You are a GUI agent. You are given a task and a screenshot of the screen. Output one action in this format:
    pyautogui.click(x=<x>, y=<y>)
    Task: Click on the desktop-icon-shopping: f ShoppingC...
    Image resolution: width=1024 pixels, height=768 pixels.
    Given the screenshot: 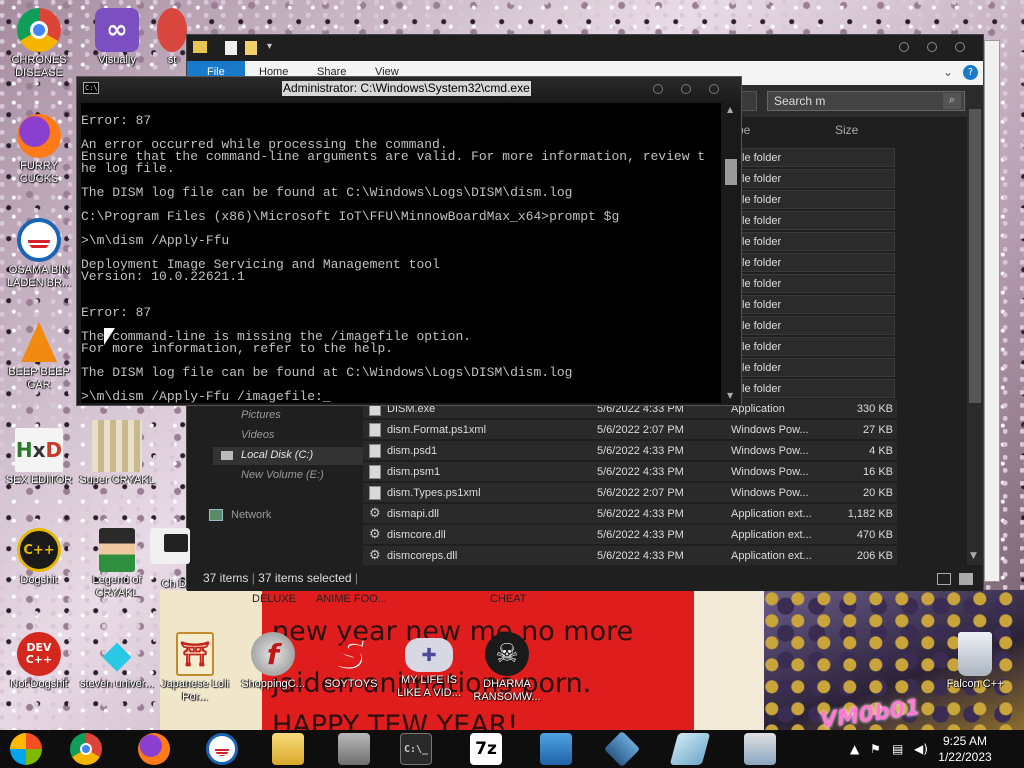 What is the action you would take?
    pyautogui.click(x=273, y=661)
    